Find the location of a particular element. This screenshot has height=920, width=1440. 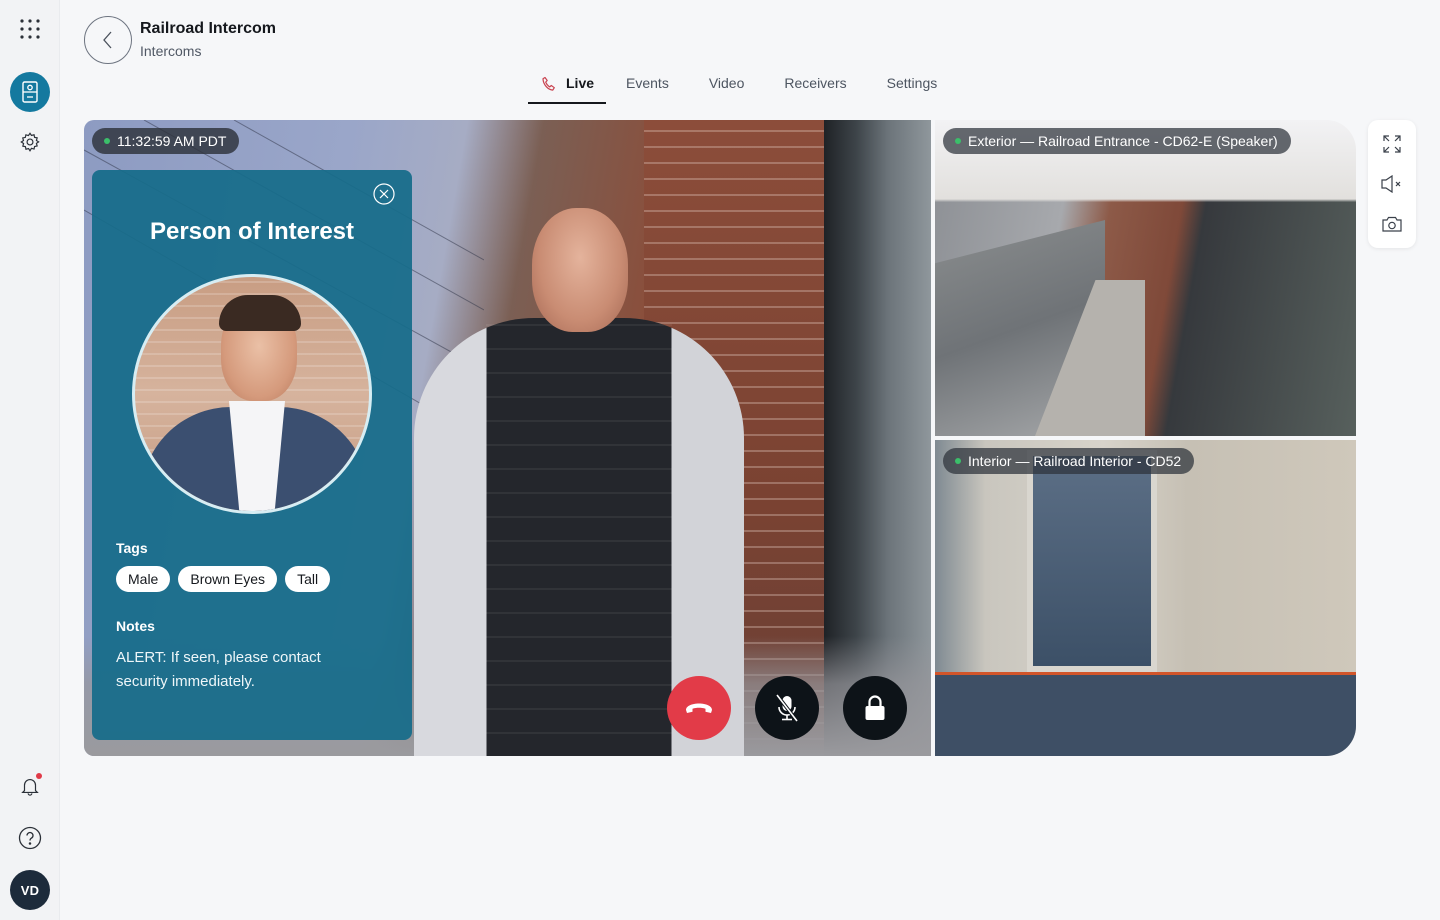

tag-chip: Brown Eyes is located at coordinates (228, 579).